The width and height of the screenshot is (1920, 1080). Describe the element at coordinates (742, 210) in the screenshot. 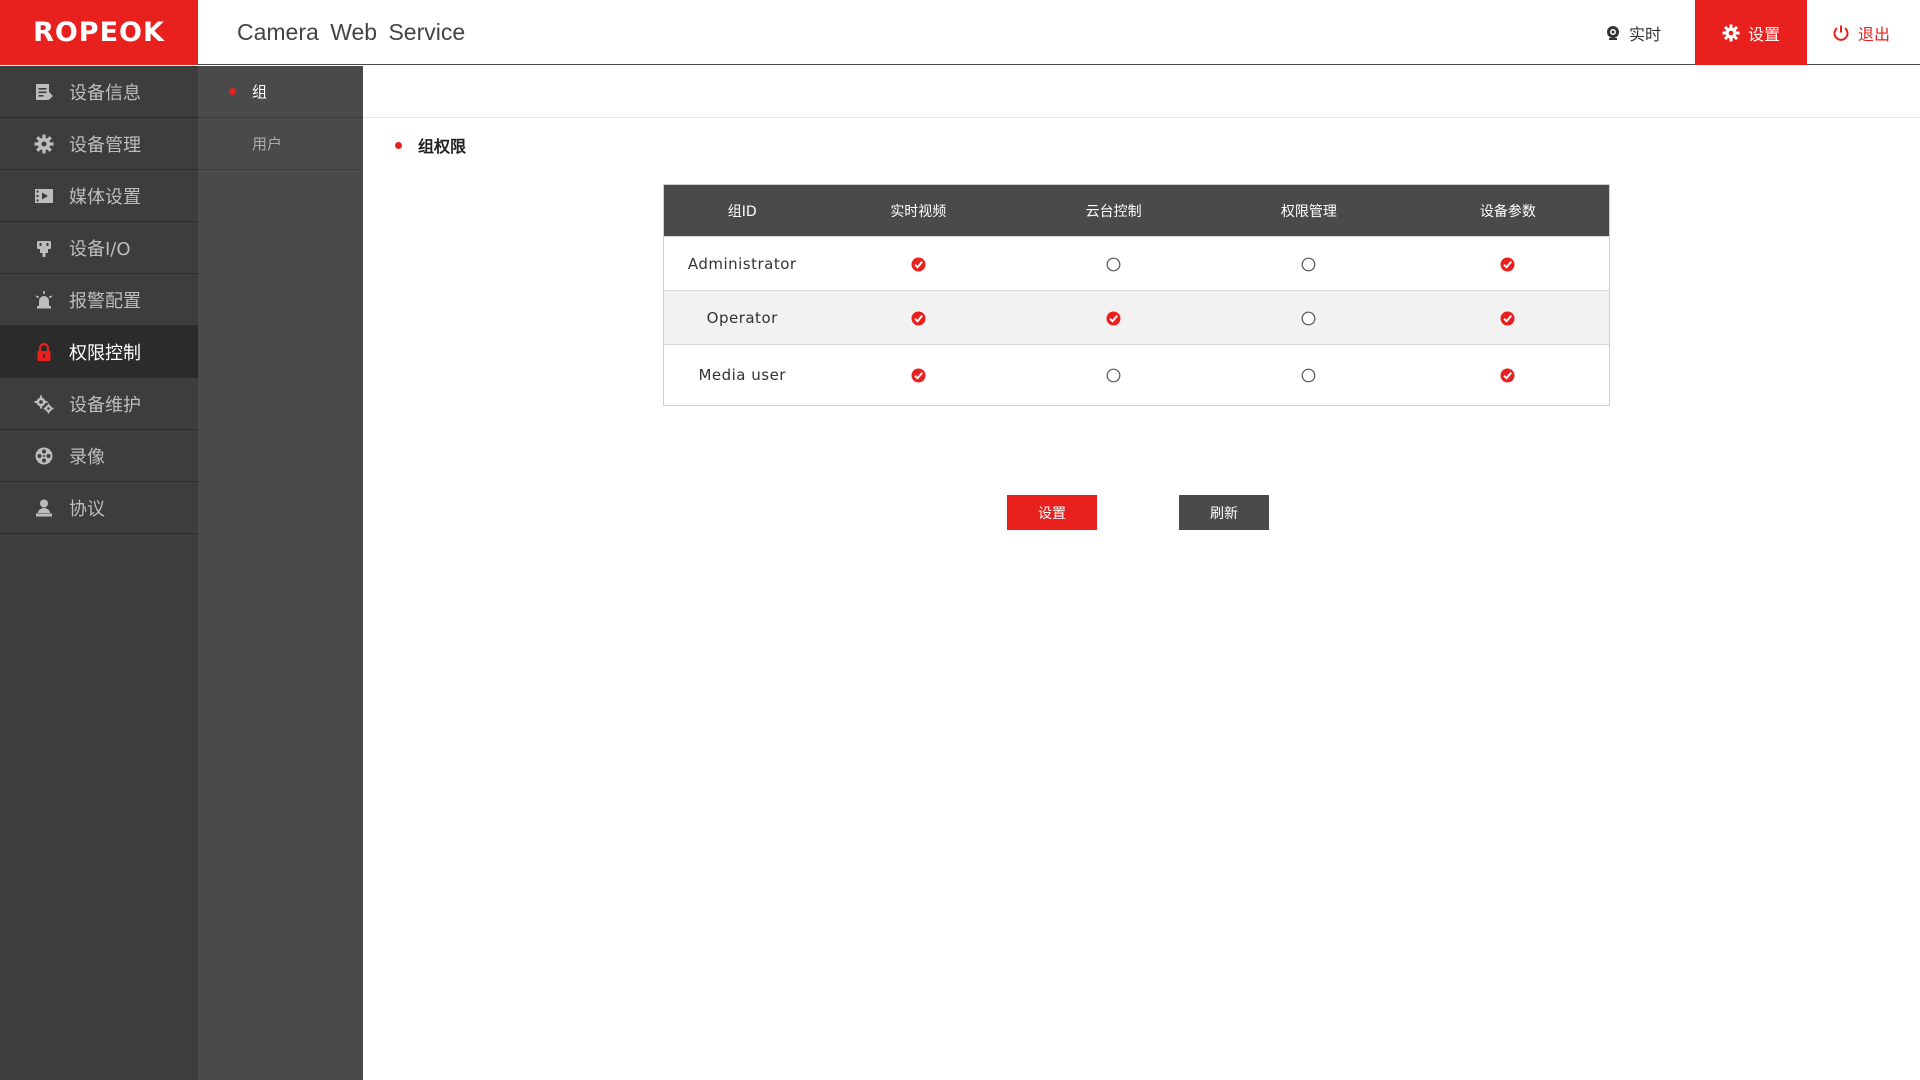

I see `column-header-group-id: 组ID` at that location.